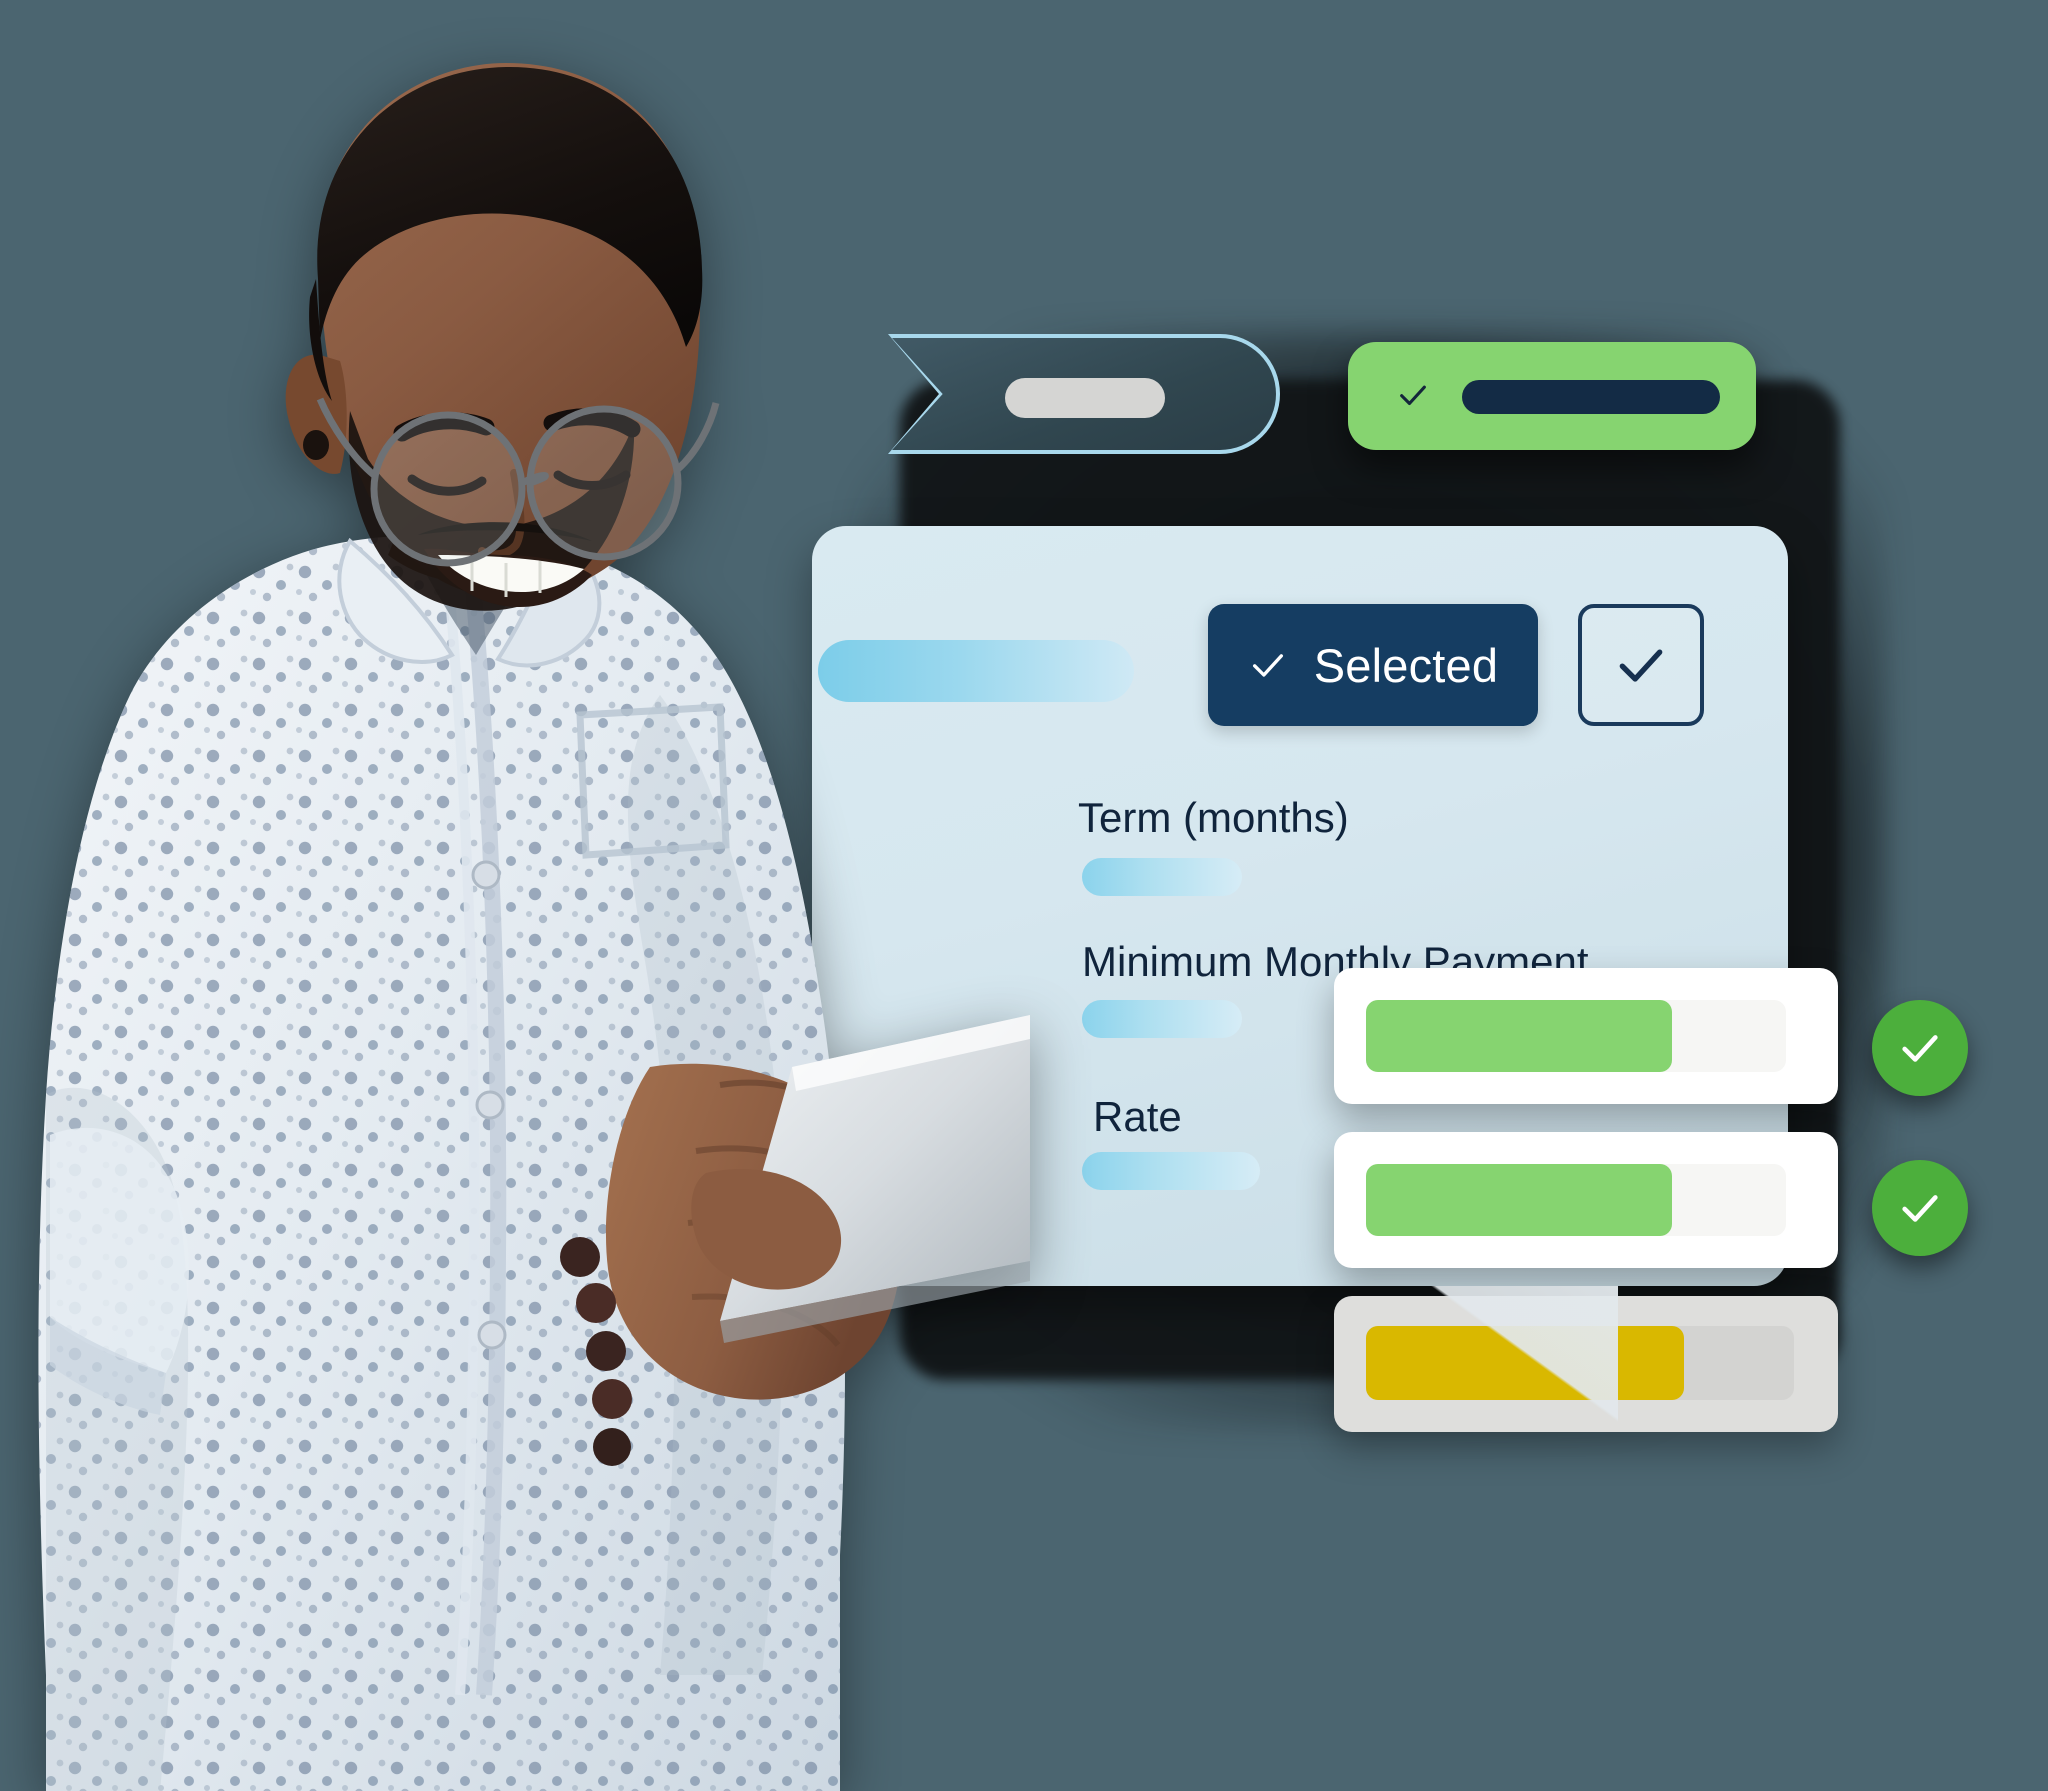 The height and width of the screenshot is (1791, 2048). Describe the element at coordinates (1591, 397) in the screenshot. I see `green-badge-inner-bar` at that location.